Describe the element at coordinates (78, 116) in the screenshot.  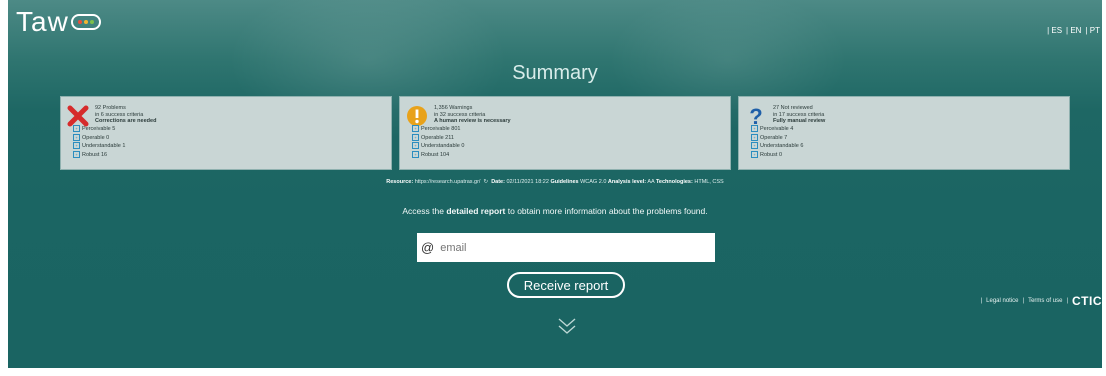
I see `error-x-icon` at that location.